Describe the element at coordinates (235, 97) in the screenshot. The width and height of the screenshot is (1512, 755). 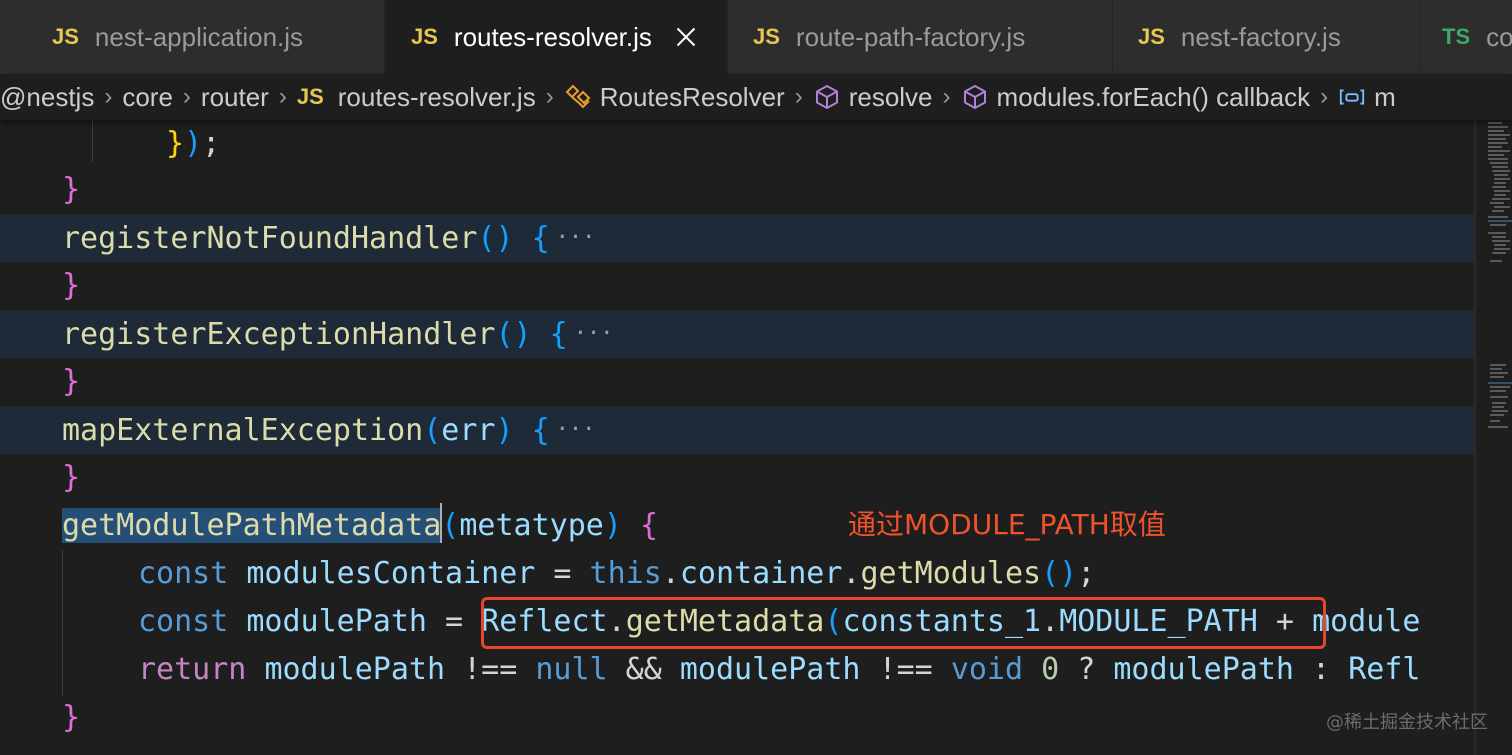
I see `breadcrumb-item-router: router` at that location.